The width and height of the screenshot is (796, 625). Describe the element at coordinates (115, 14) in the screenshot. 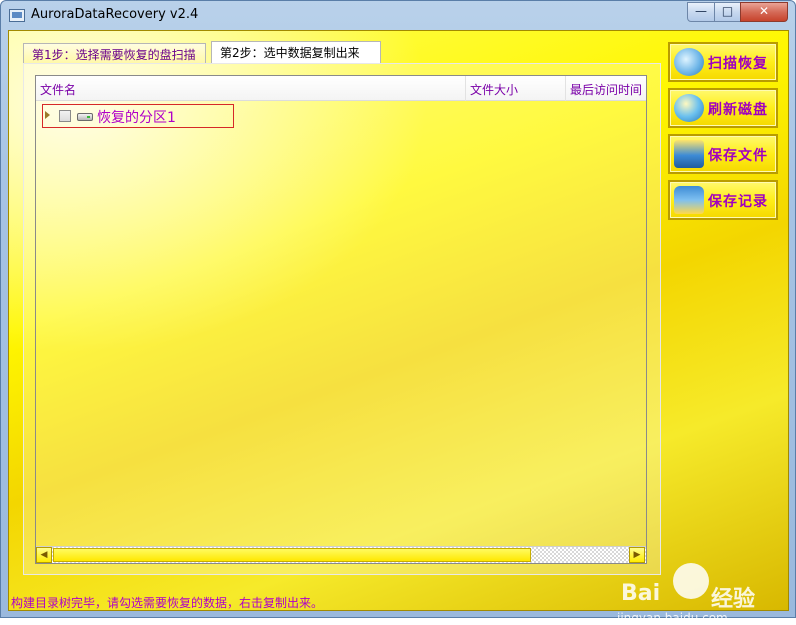

I see `window-title: AuroraDataRecovery v2.4` at that location.